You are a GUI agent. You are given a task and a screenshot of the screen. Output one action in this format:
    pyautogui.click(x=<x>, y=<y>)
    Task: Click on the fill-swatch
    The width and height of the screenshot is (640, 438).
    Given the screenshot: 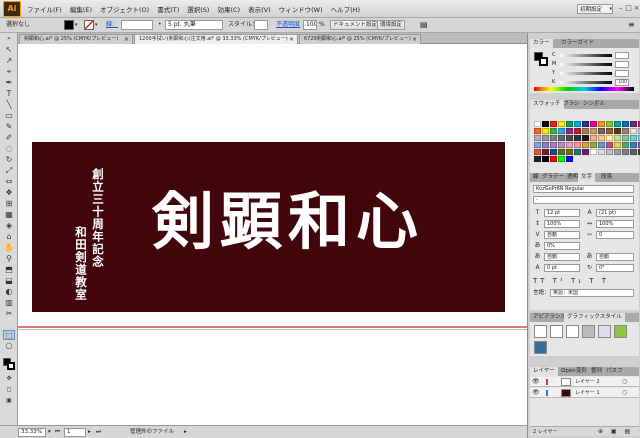 What is the action you would take?
    pyautogui.click(x=69, y=25)
    